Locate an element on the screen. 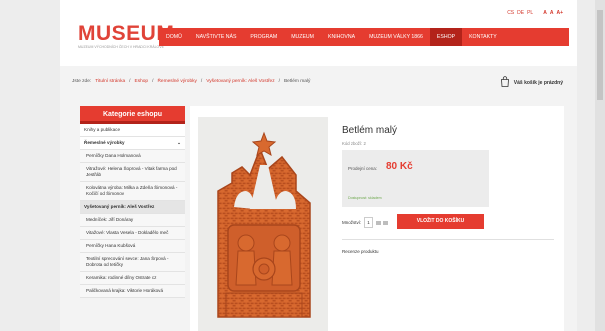 The height and width of the screenshot is (331, 605). tab-reviews: Recenze produktu is located at coordinates (360, 251).